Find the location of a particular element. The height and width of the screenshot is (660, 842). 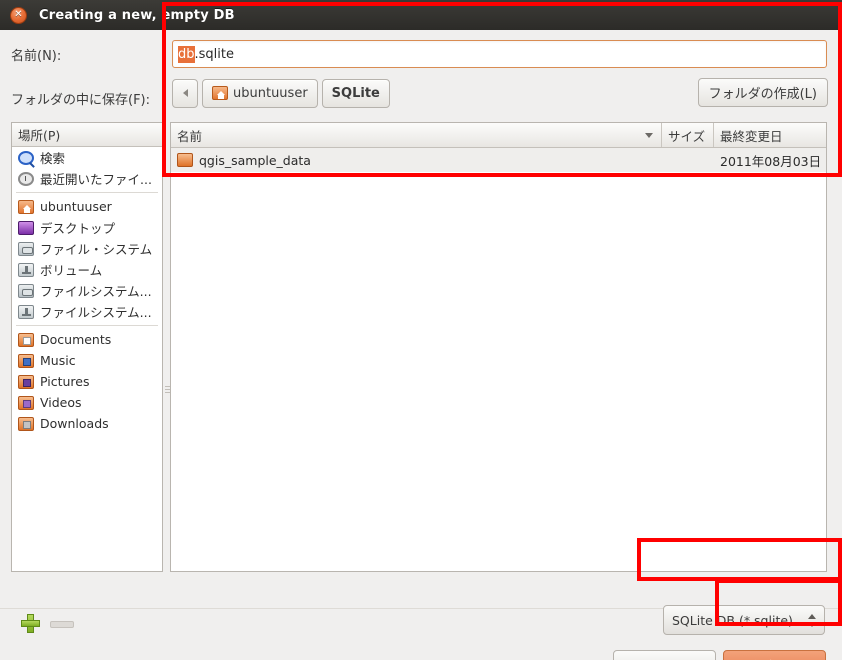

folder-field-label: フォルダの中に保存(F): is located at coordinates (81, 100).